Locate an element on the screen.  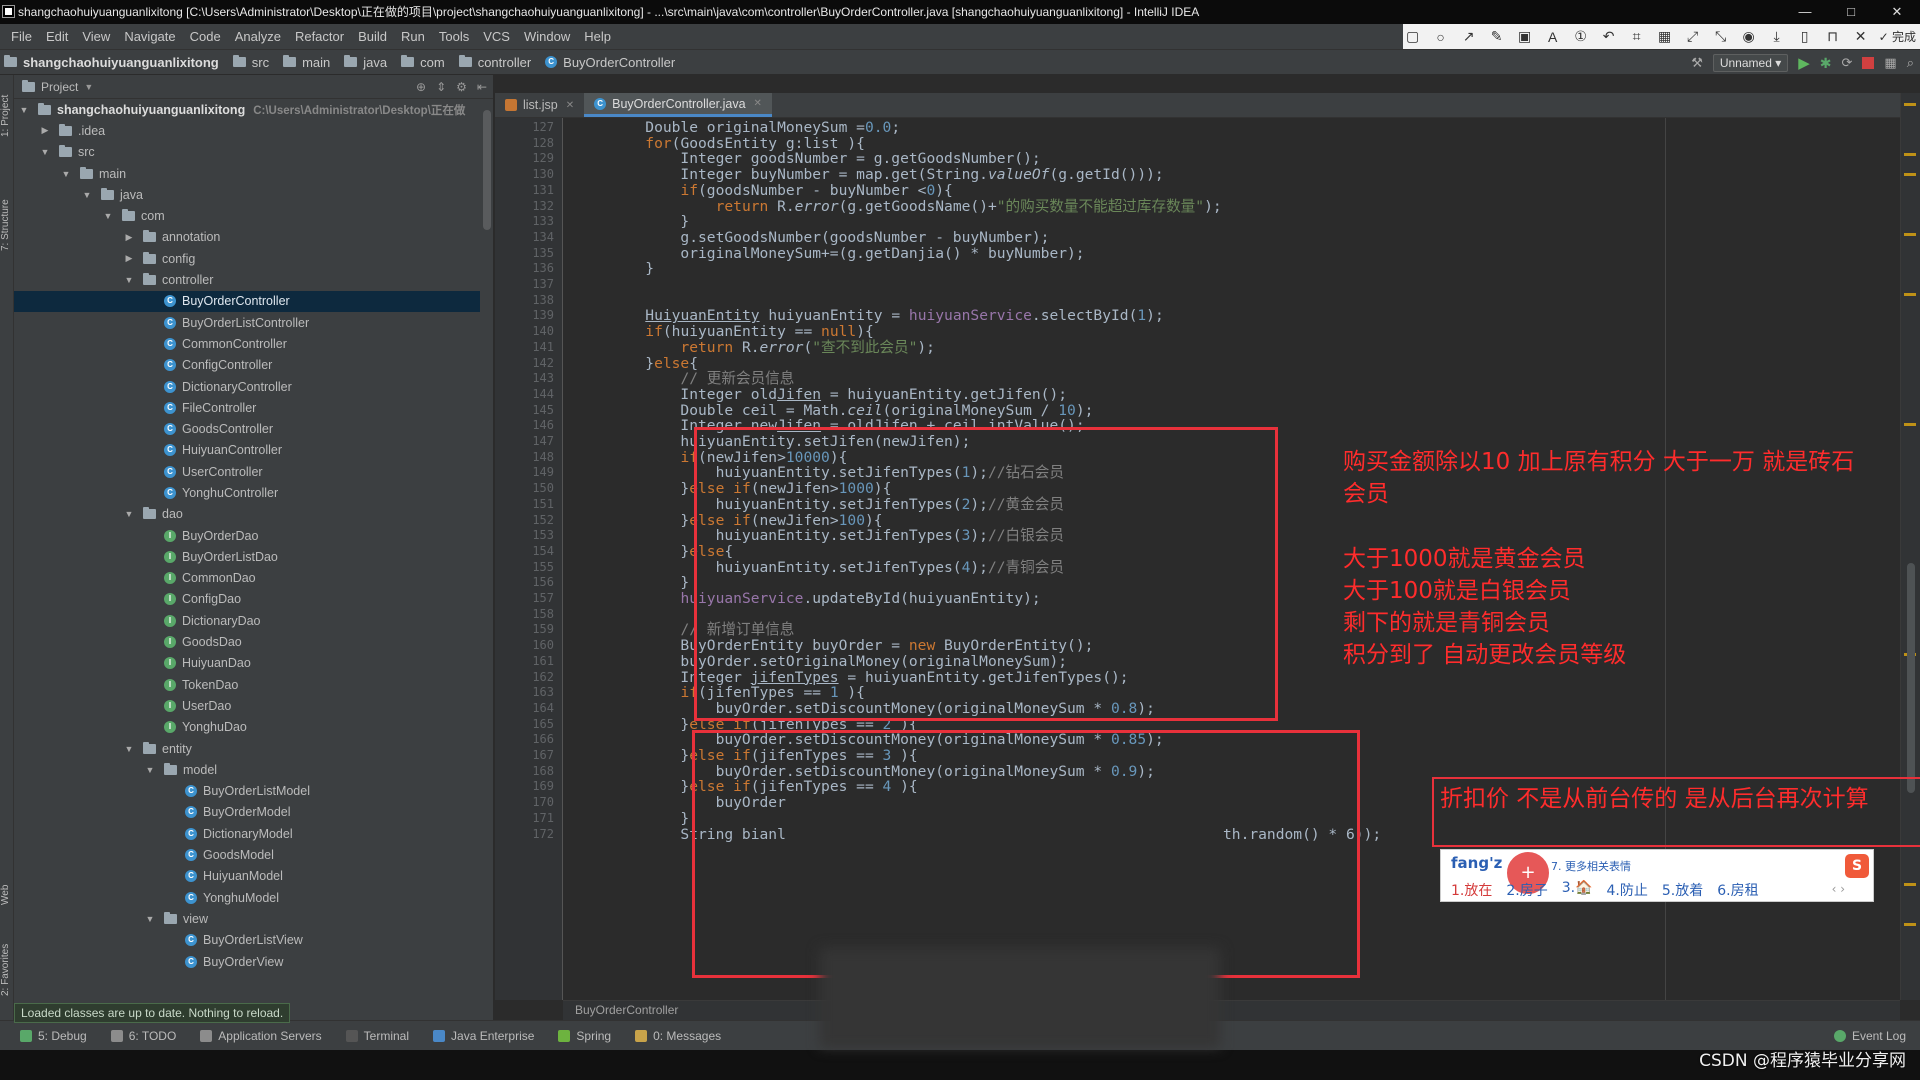
tool-window-button-messages: 0: Messages is located at coordinates (678, 1036).